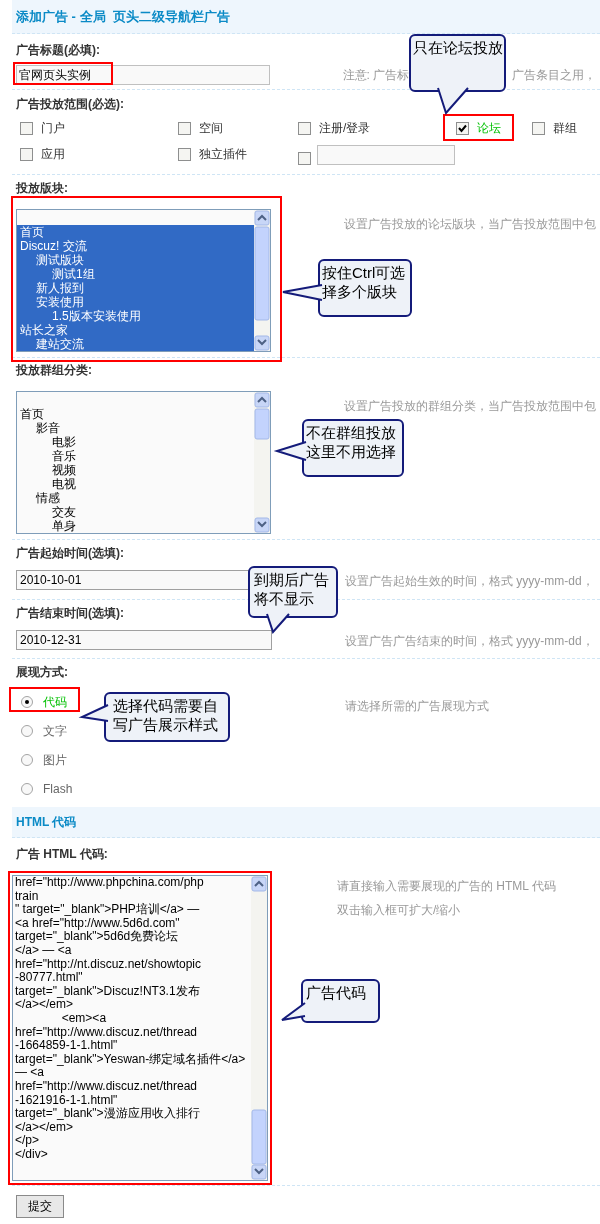 The height and width of the screenshot is (1224, 600). What do you see at coordinates (135, 260) in the screenshot?
I see `list-option: 测试版块` at bounding box center [135, 260].